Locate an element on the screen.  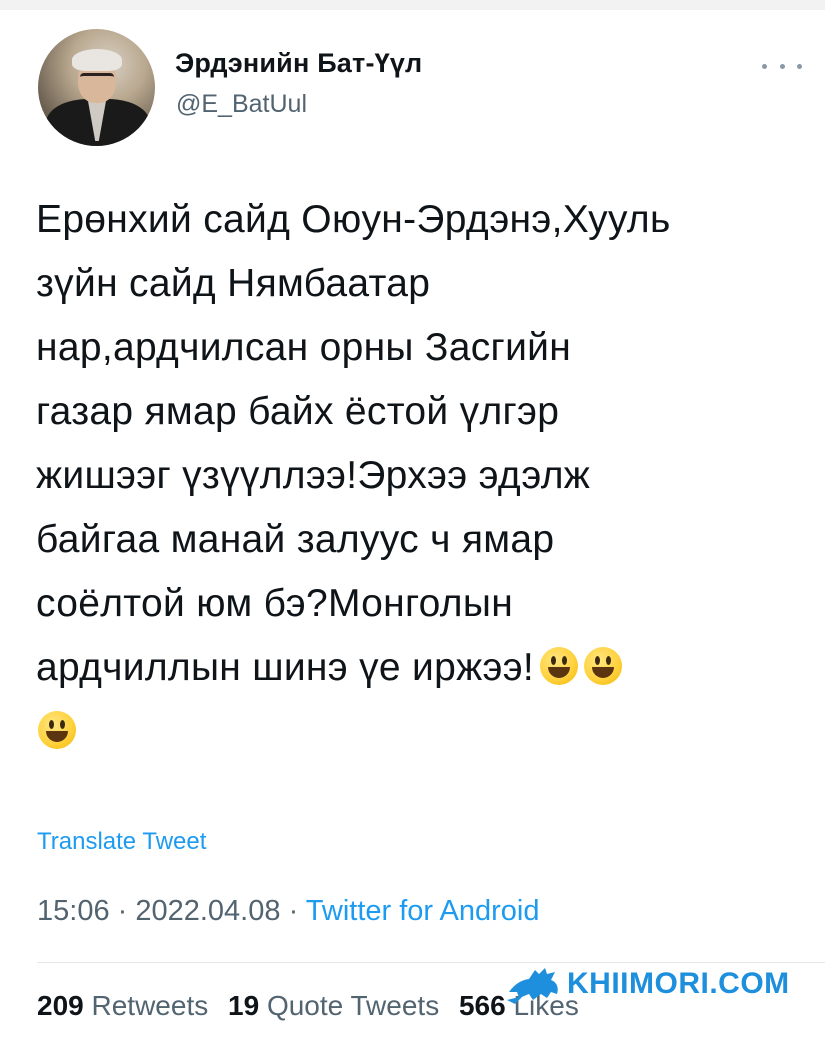
retweets-count: 209 is located at coordinates (60, 1005).